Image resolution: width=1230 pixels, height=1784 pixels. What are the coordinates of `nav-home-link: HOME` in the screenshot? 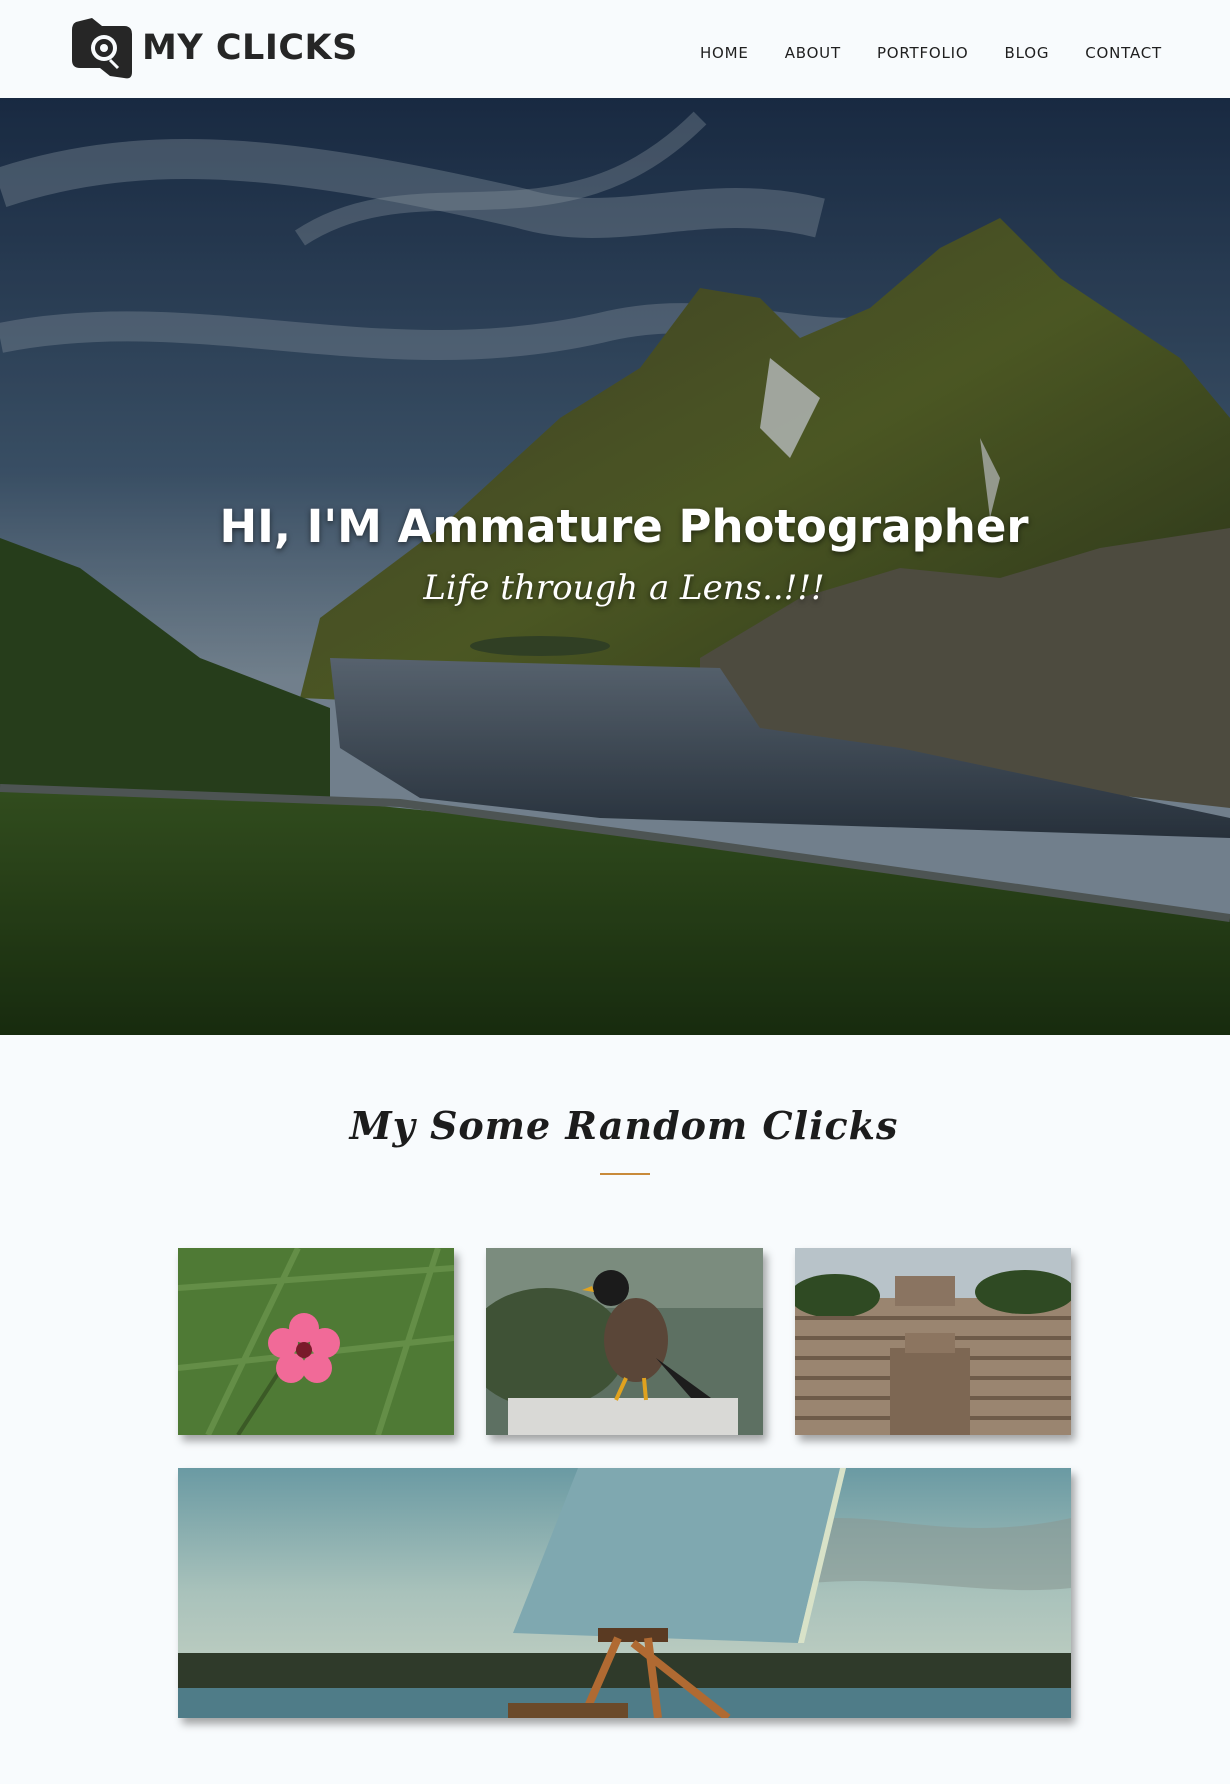 It's located at (724, 53).